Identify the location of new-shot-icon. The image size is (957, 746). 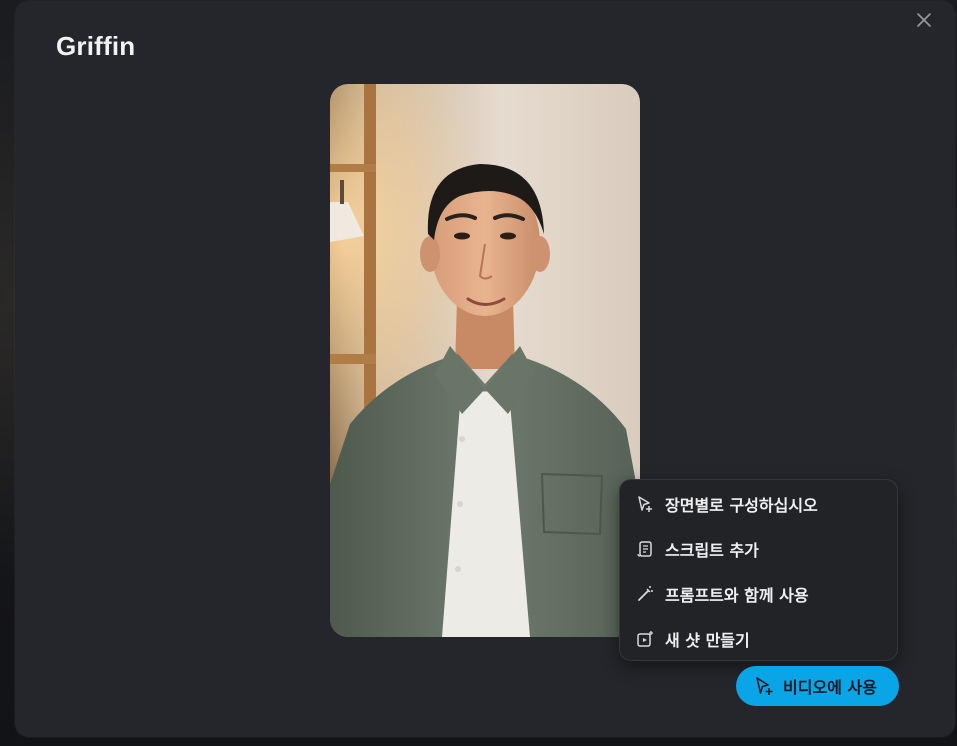
(645, 639).